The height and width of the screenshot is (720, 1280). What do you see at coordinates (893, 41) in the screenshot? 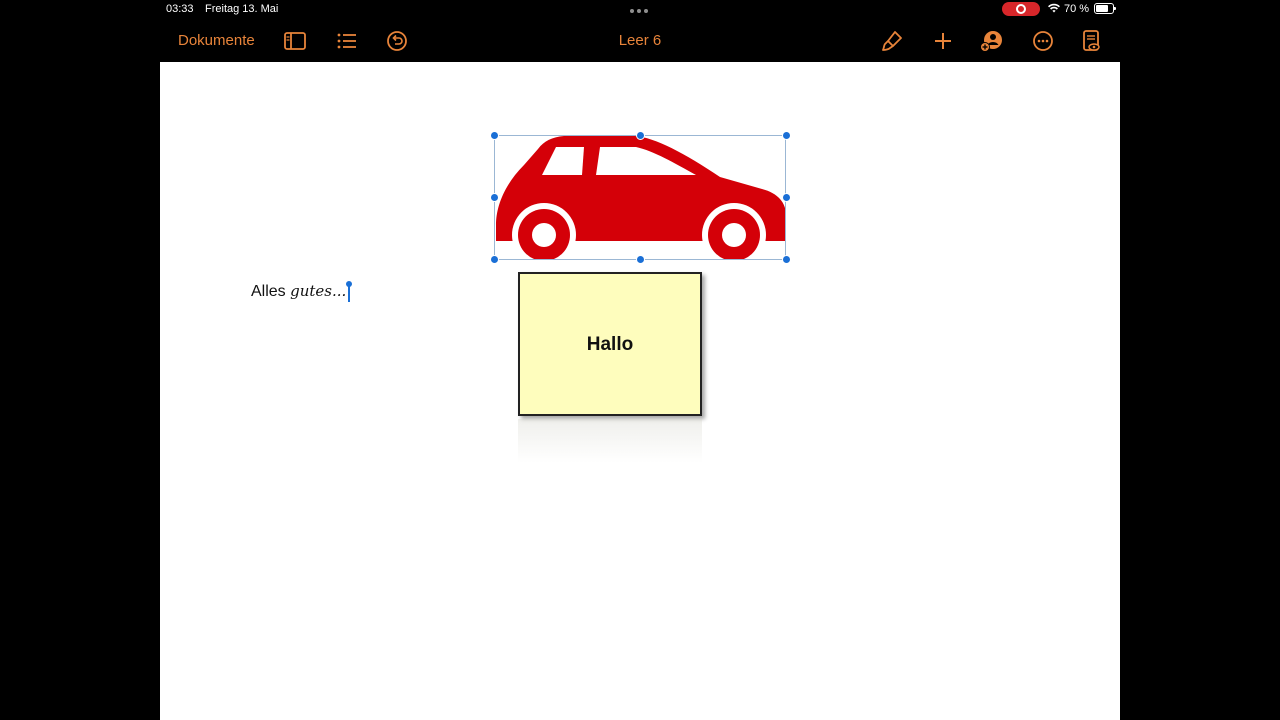
I see `paintbrush-icon` at bounding box center [893, 41].